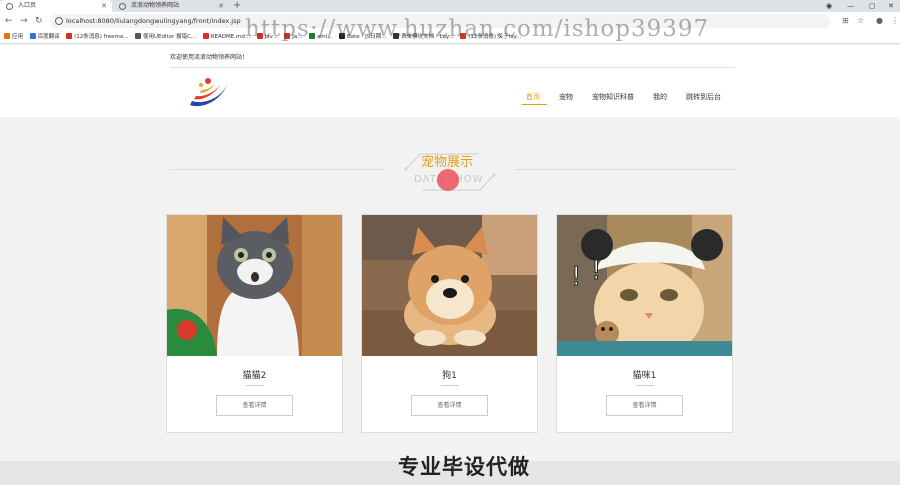 The height and width of the screenshot is (485, 900). What do you see at coordinates (829, 6) in the screenshot?
I see `profile-icon: ◉` at bounding box center [829, 6].